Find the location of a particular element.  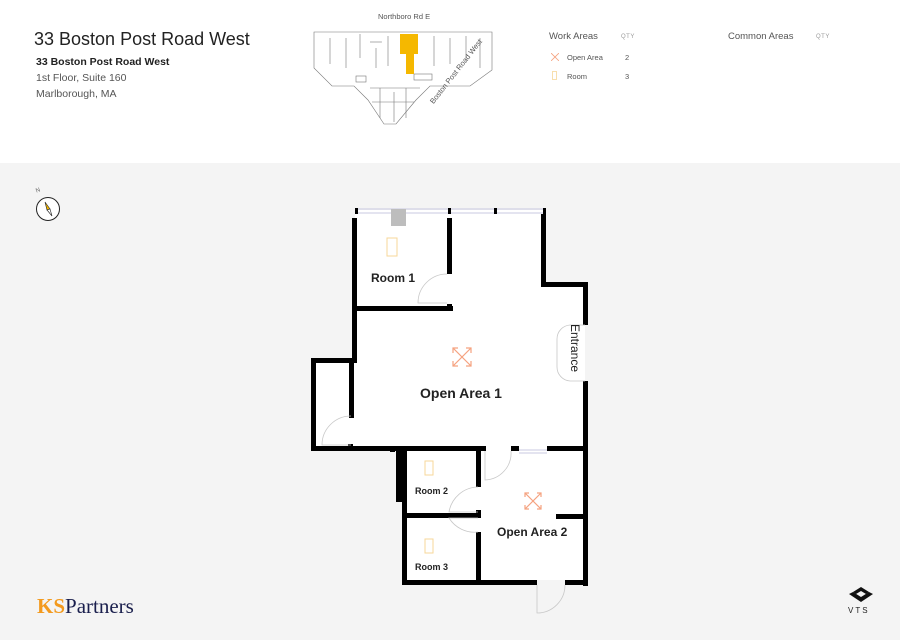

ks-partners-logo: KSPartners is located at coordinates (85, 606).